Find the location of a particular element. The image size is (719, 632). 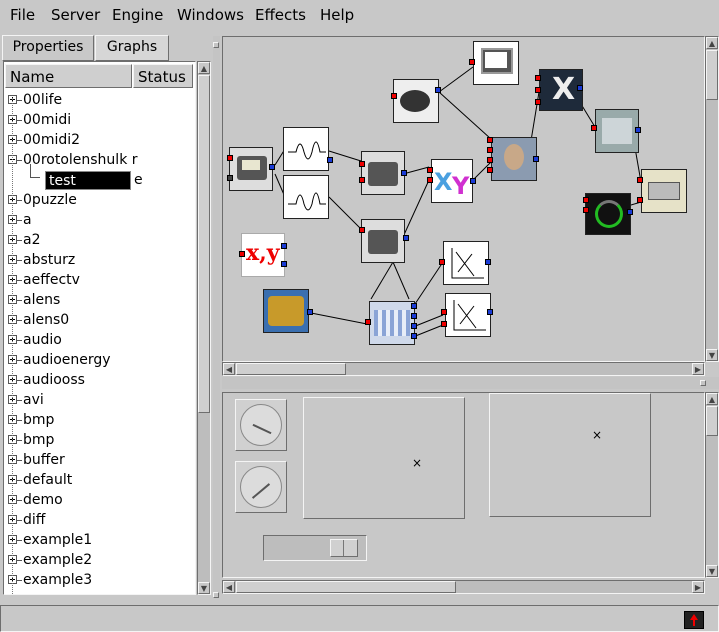

video-node is located at coordinates (514, 159).